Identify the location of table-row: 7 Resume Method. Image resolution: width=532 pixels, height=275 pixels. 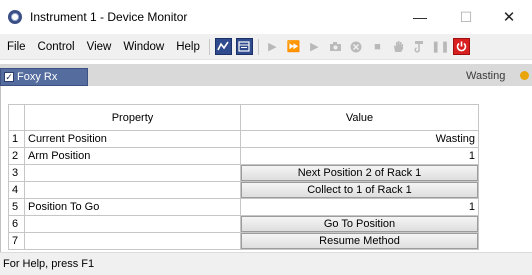
(243, 241).